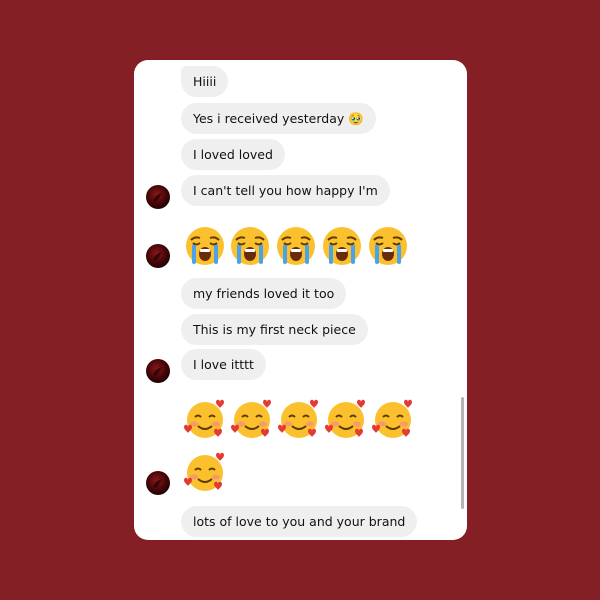 The width and height of the screenshot is (600, 600). I want to click on message-bubble: This is my first neck piece, so click(274, 329).